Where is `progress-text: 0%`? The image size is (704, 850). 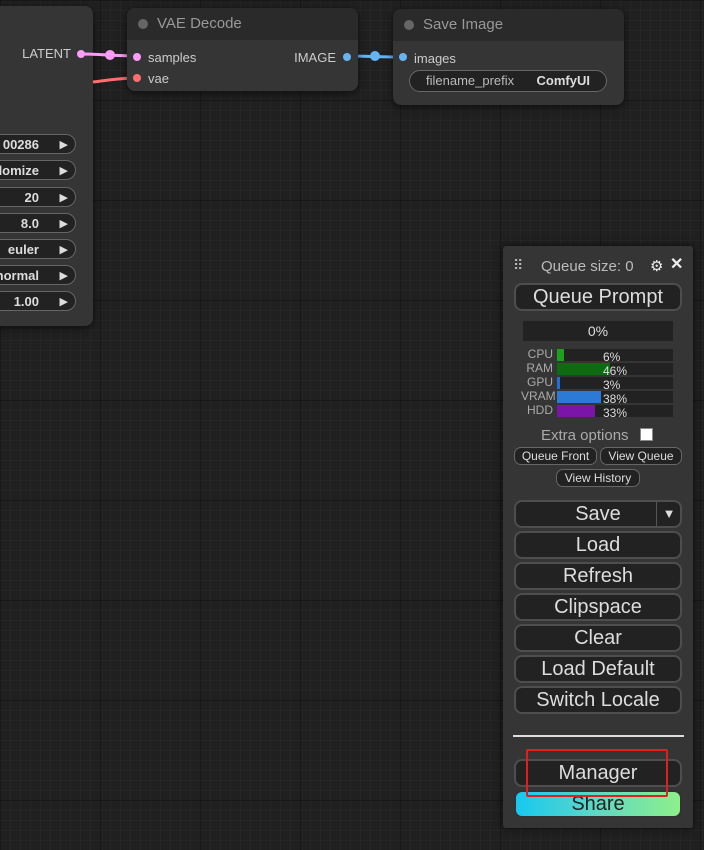
progress-text: 0% is located at coordinates (598, 331).